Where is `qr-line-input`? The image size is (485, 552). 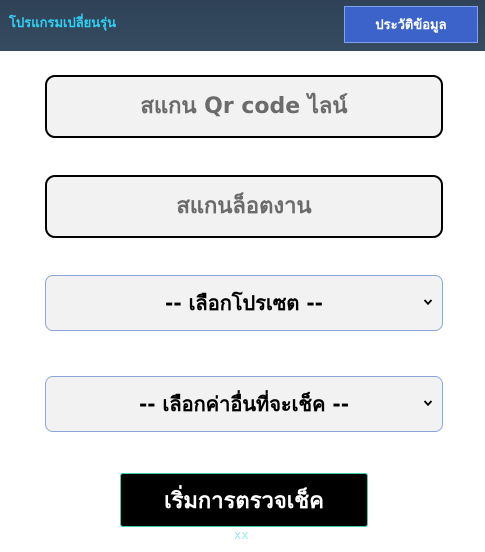 qr-line-input is located at coordinates (244, 106).